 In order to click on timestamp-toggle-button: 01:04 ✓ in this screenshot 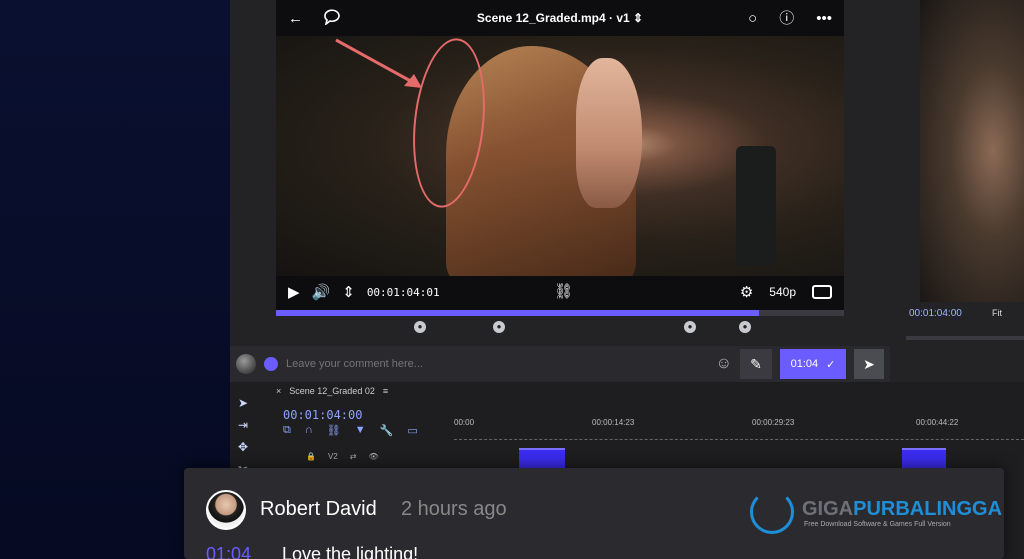, I will do `click(813, 364)`.